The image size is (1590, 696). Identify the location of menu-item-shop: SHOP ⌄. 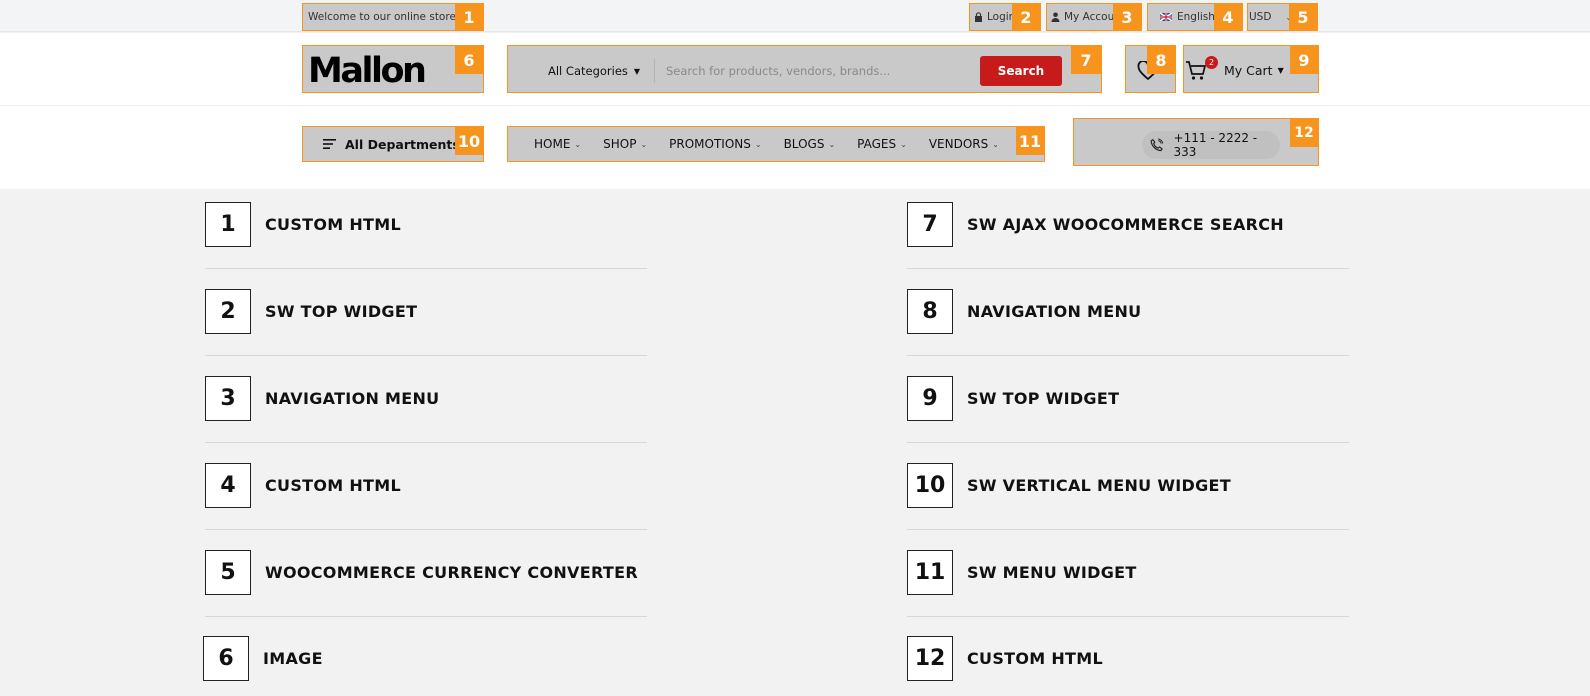
(625, 144).